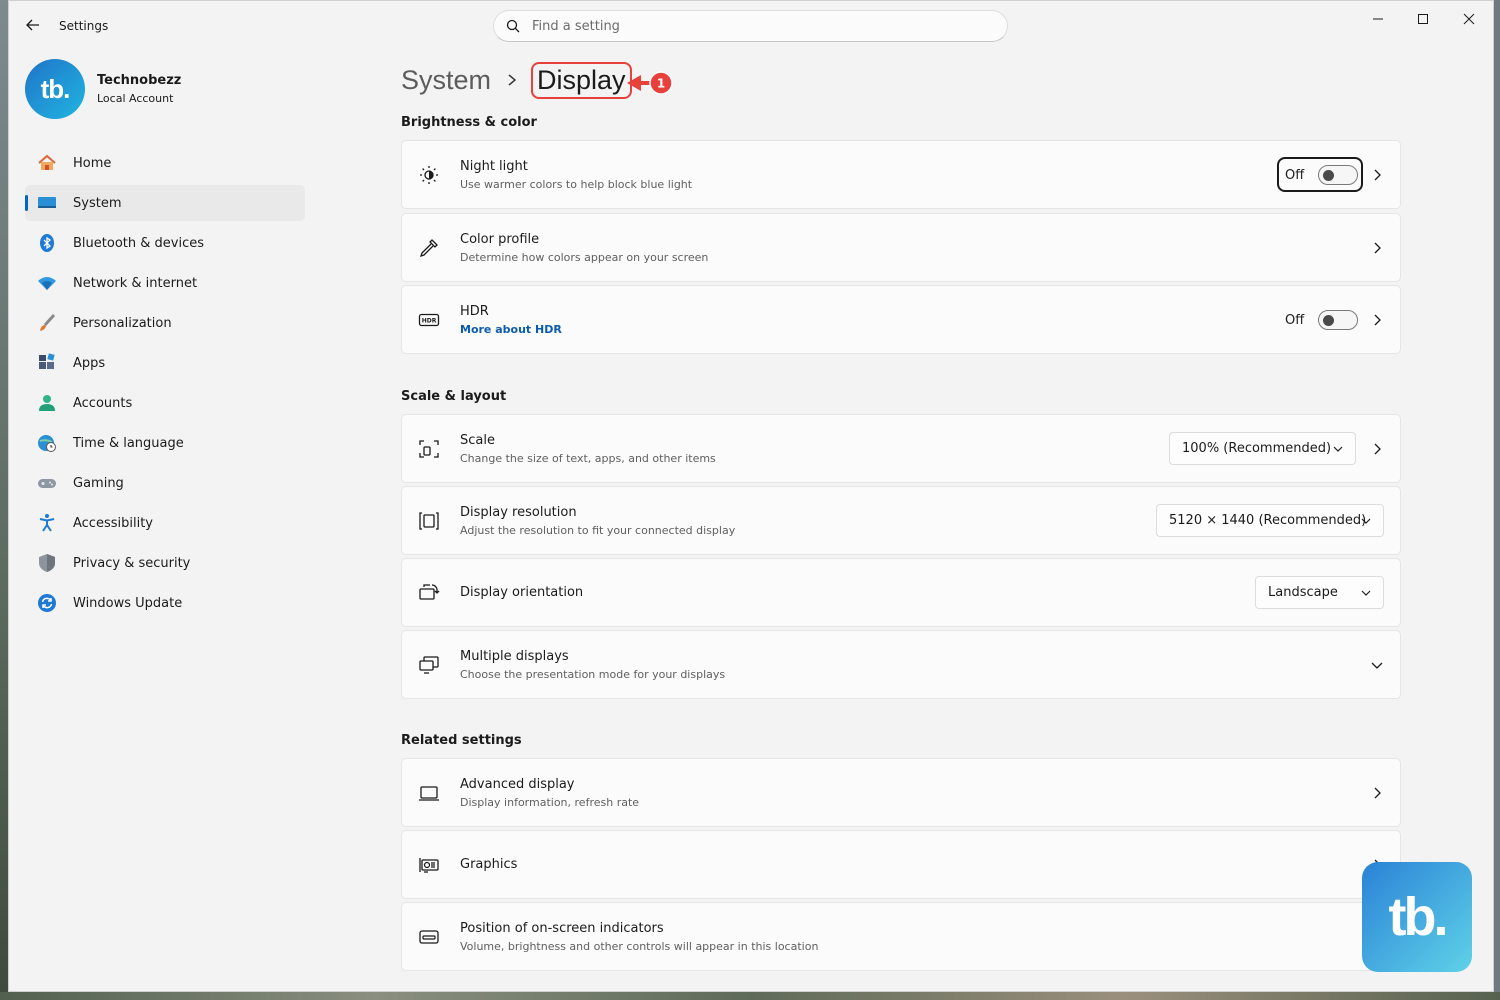 This screenshot has width=1500, height=1000. I want to click on close-icon, so click(1469, 19).